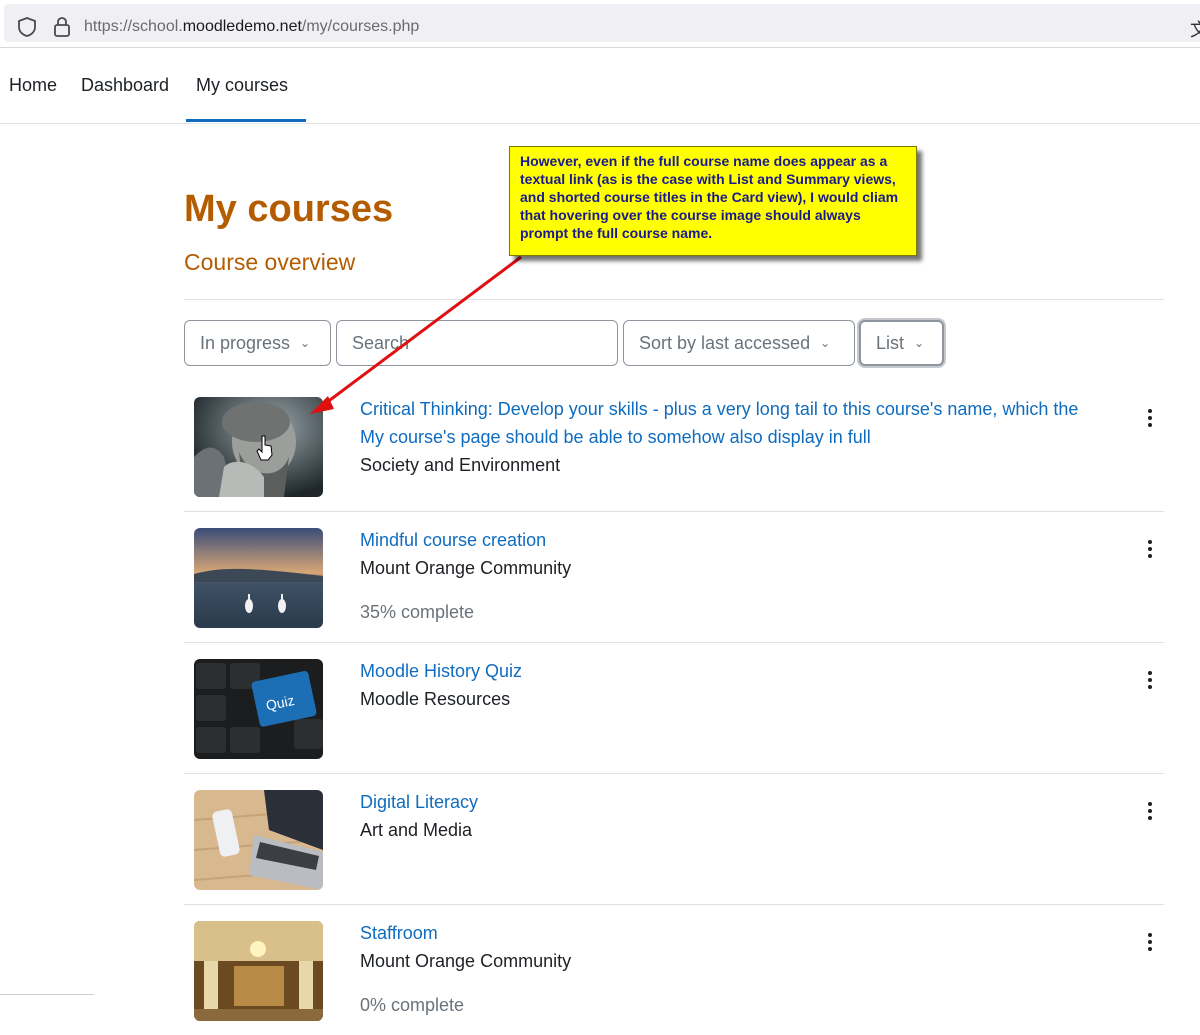  What do you see at coordinates (242, 85) in the screenshot?
I see `nav-my-courses: My courses` at bounding box center [242, 85].